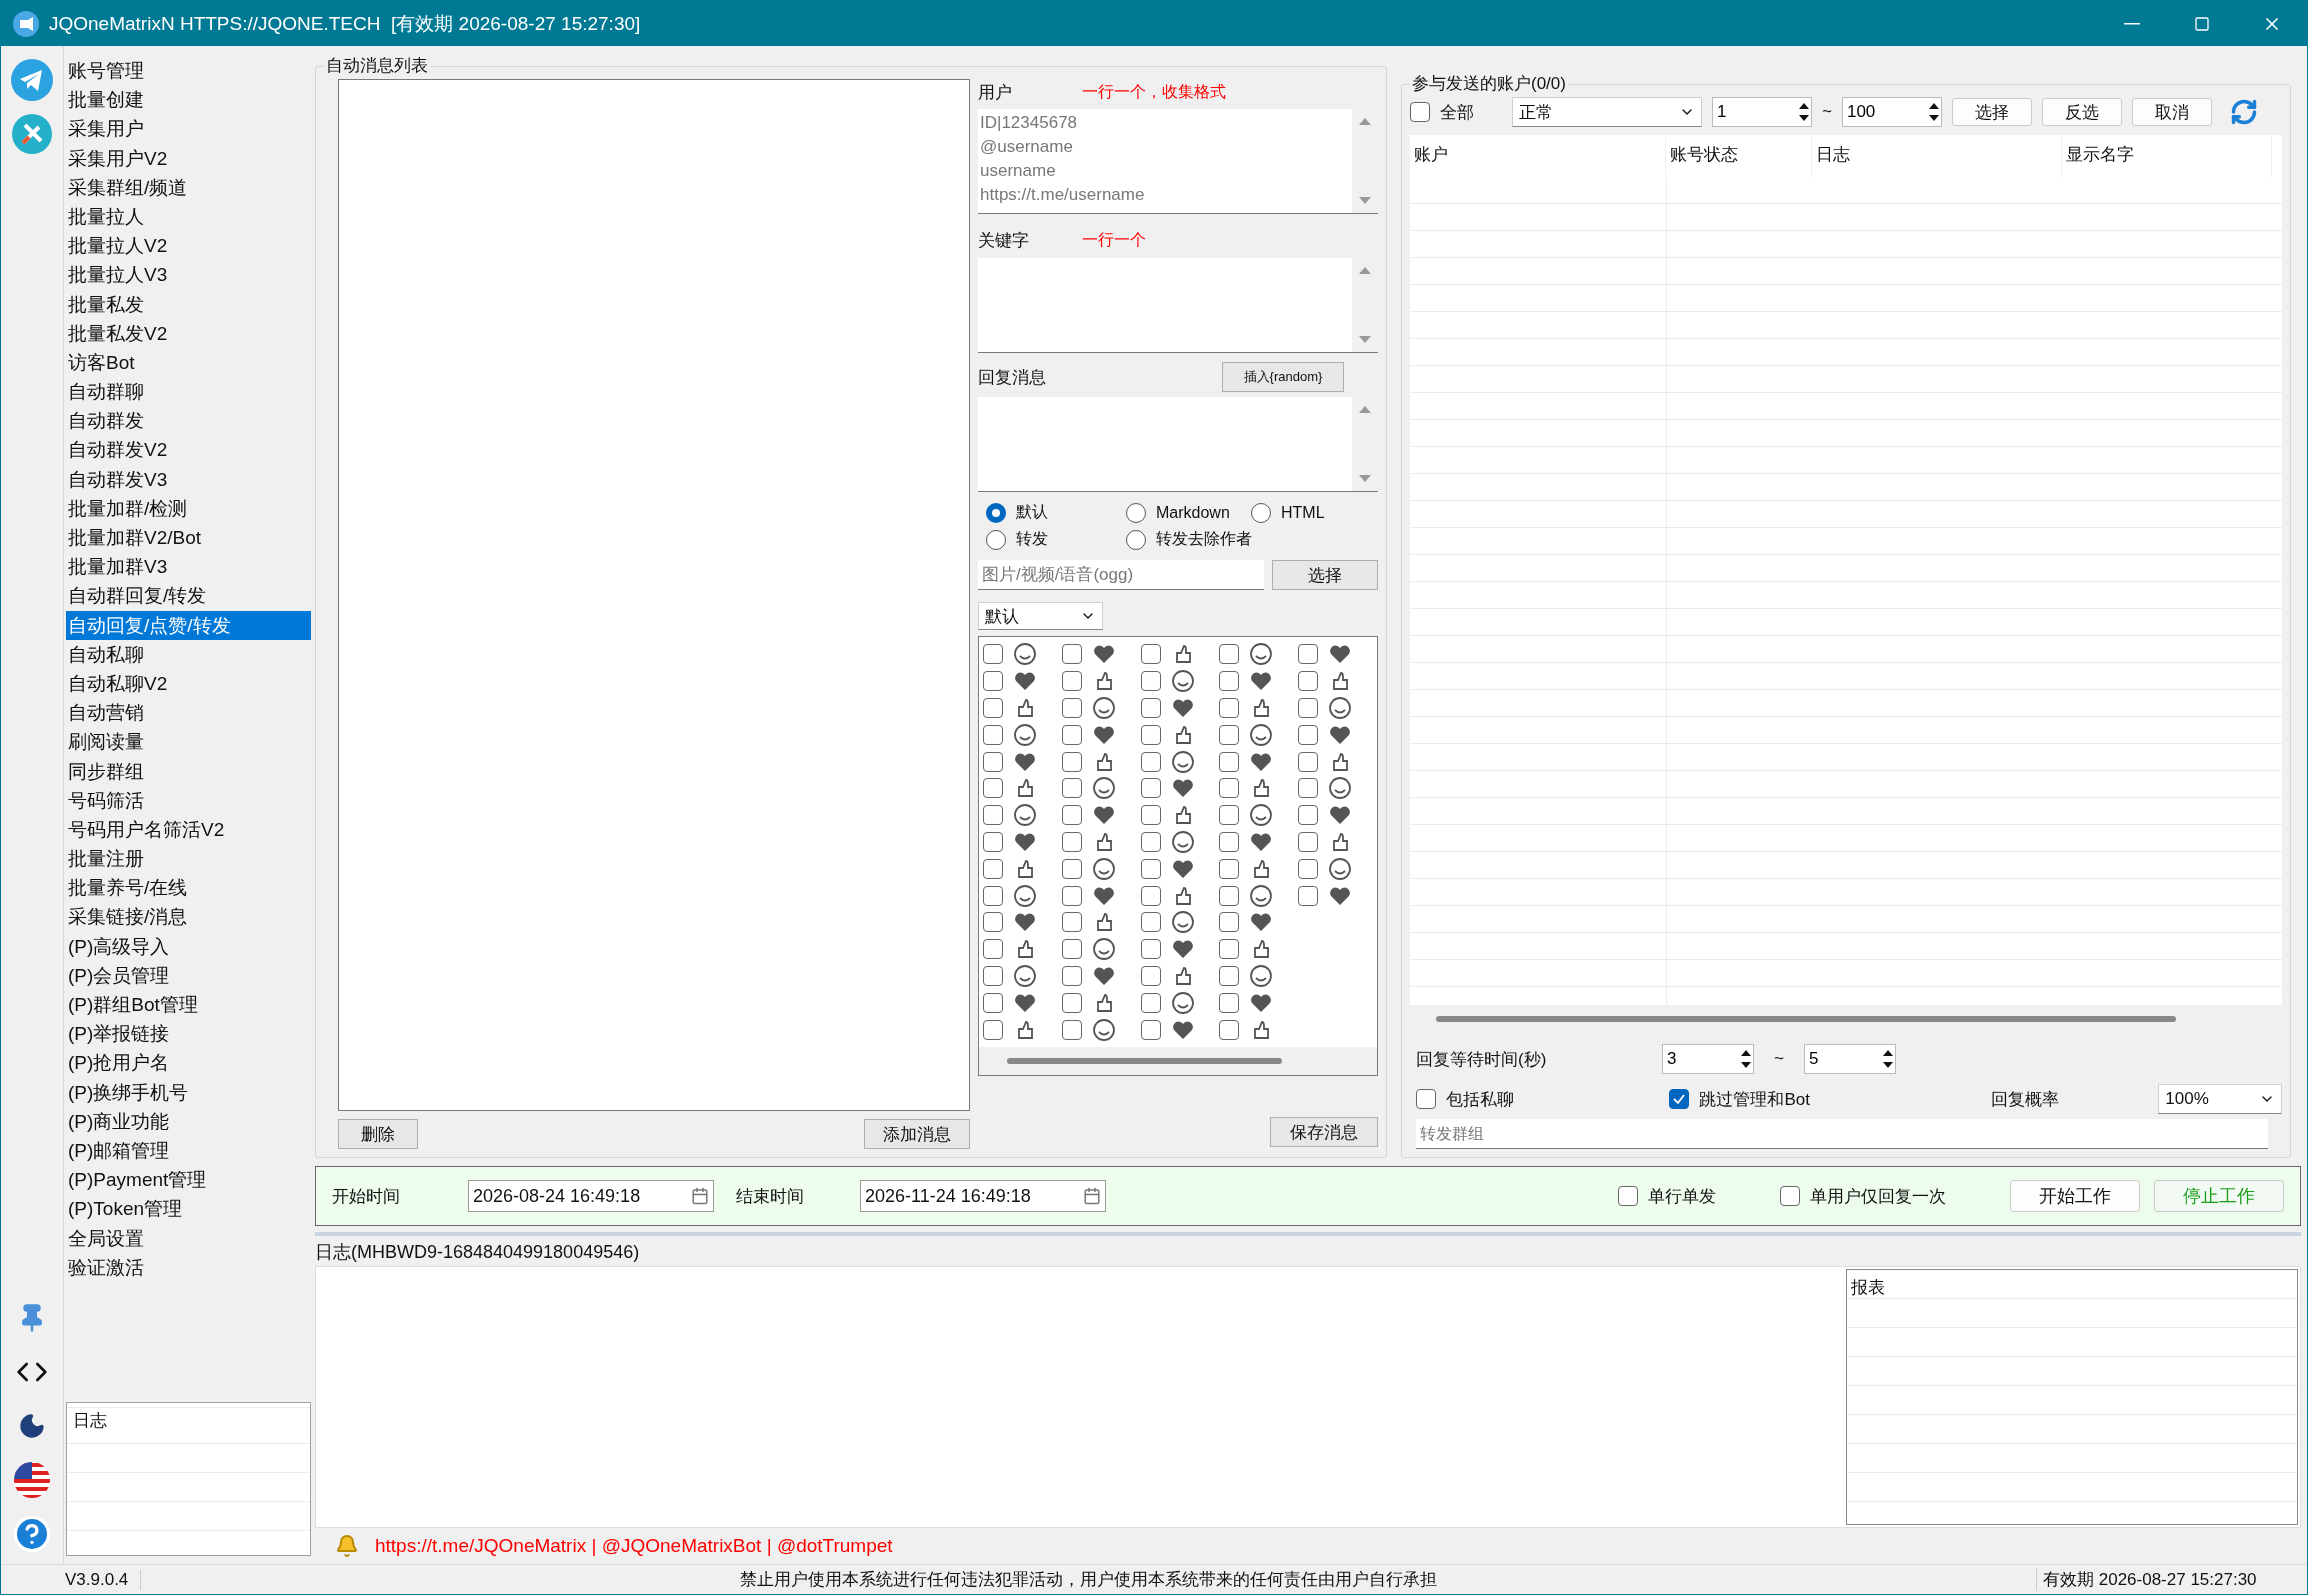  Describe the element at coordinates (188, 1267) in the screenshot. I see `menu-item: 验证激活` at that location.